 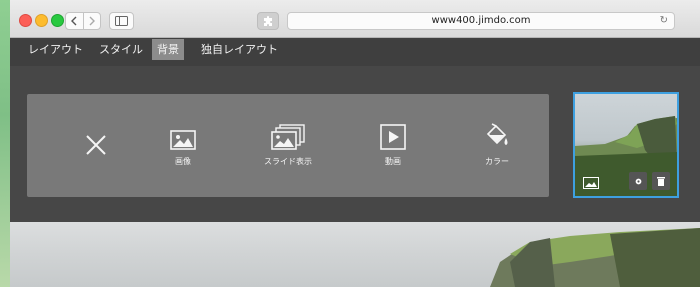 I want to click on option-video: 動画, so click(x=393, y=145).